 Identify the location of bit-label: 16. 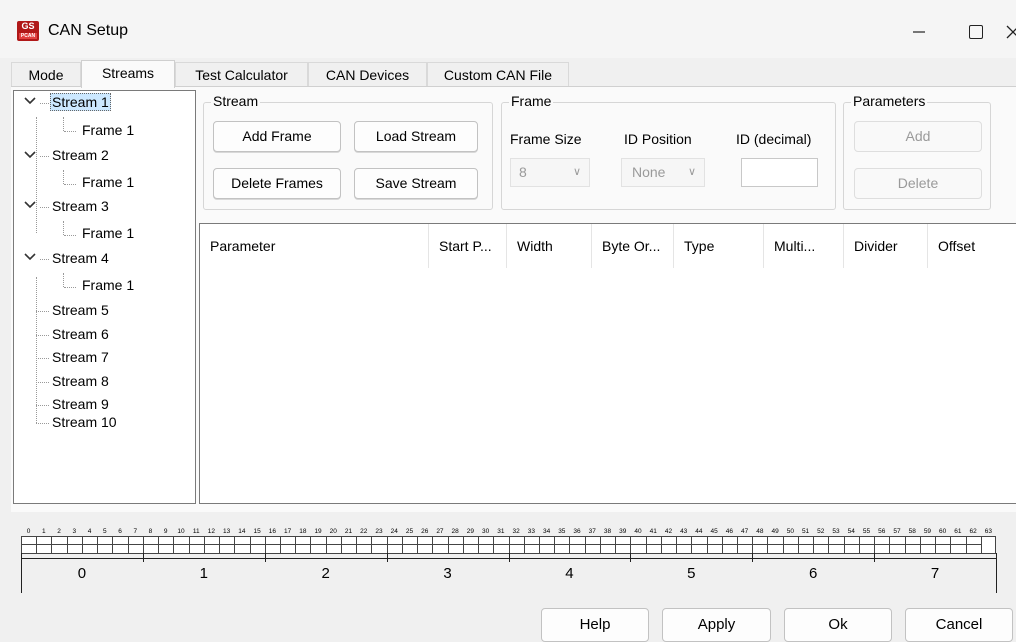
(272, 531).